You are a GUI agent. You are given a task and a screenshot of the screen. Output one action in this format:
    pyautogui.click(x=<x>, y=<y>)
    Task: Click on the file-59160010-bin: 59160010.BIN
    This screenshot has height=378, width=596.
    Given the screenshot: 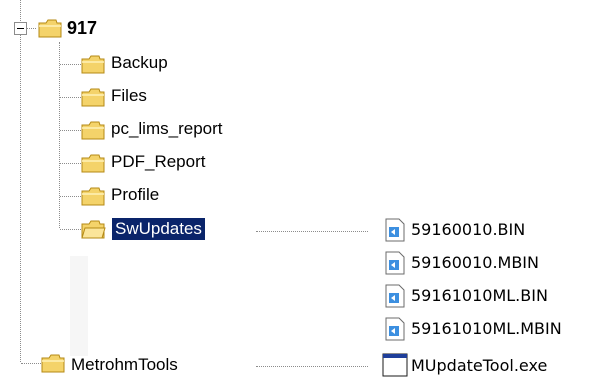 What is the action you would take?
    pyautogui.click(x=468, y=230)
    